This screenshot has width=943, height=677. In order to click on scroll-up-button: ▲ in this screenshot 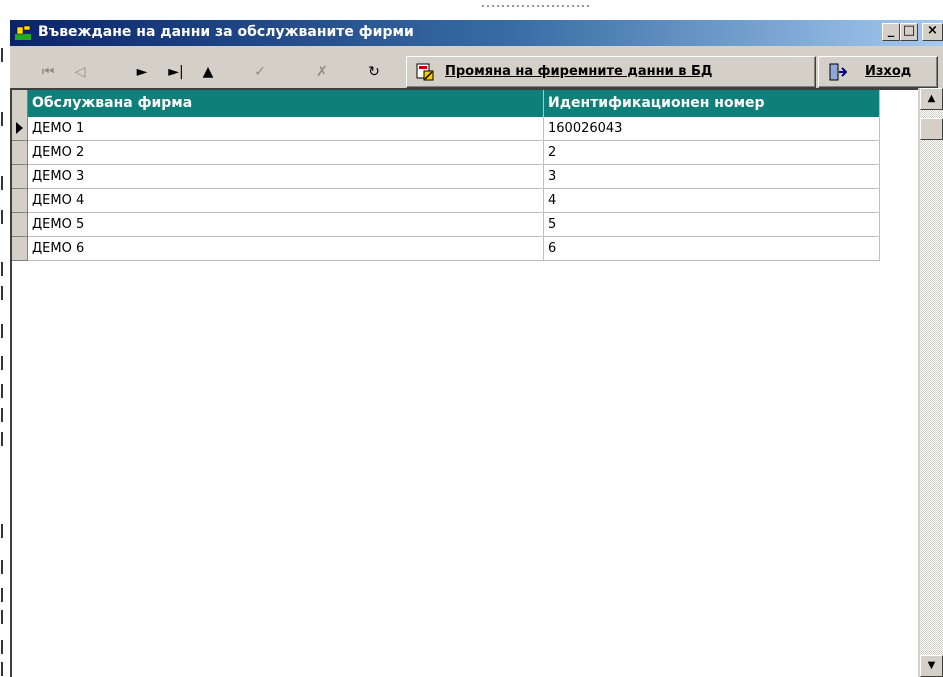, I will do `click(931, 99)`.